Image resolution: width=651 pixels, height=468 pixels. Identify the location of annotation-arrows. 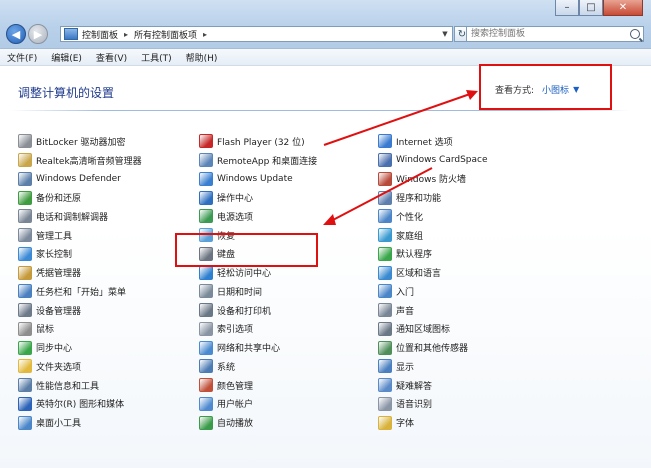
(400, 157).